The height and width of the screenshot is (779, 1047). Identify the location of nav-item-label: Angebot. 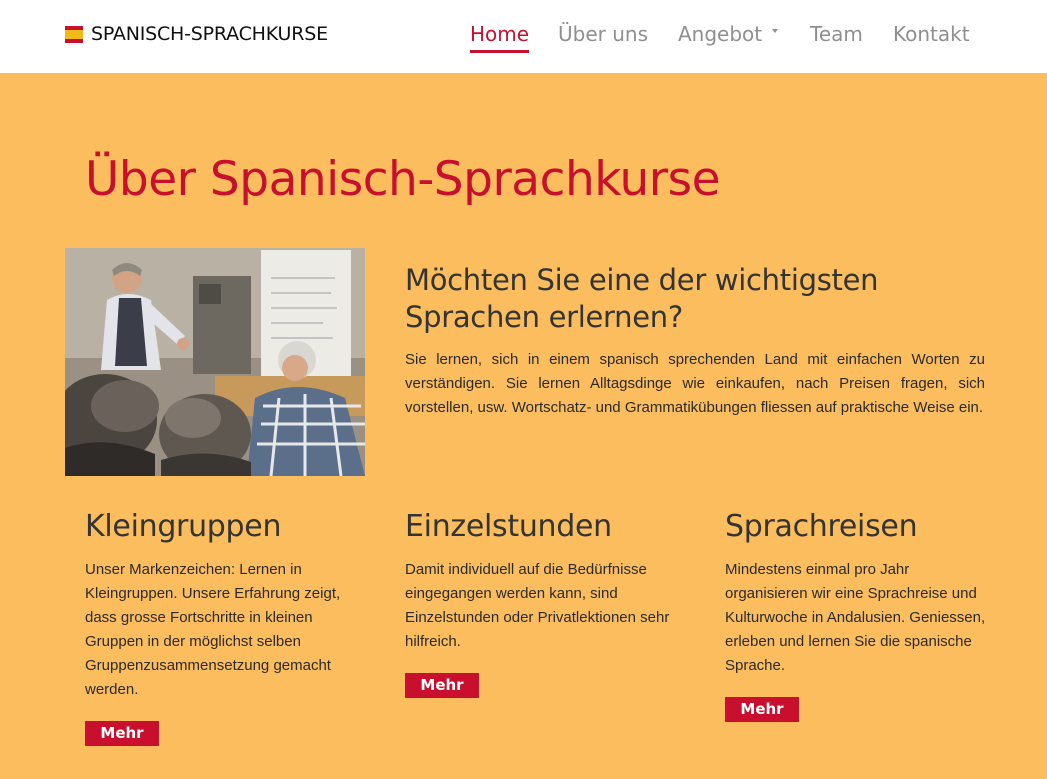
(720, 34).